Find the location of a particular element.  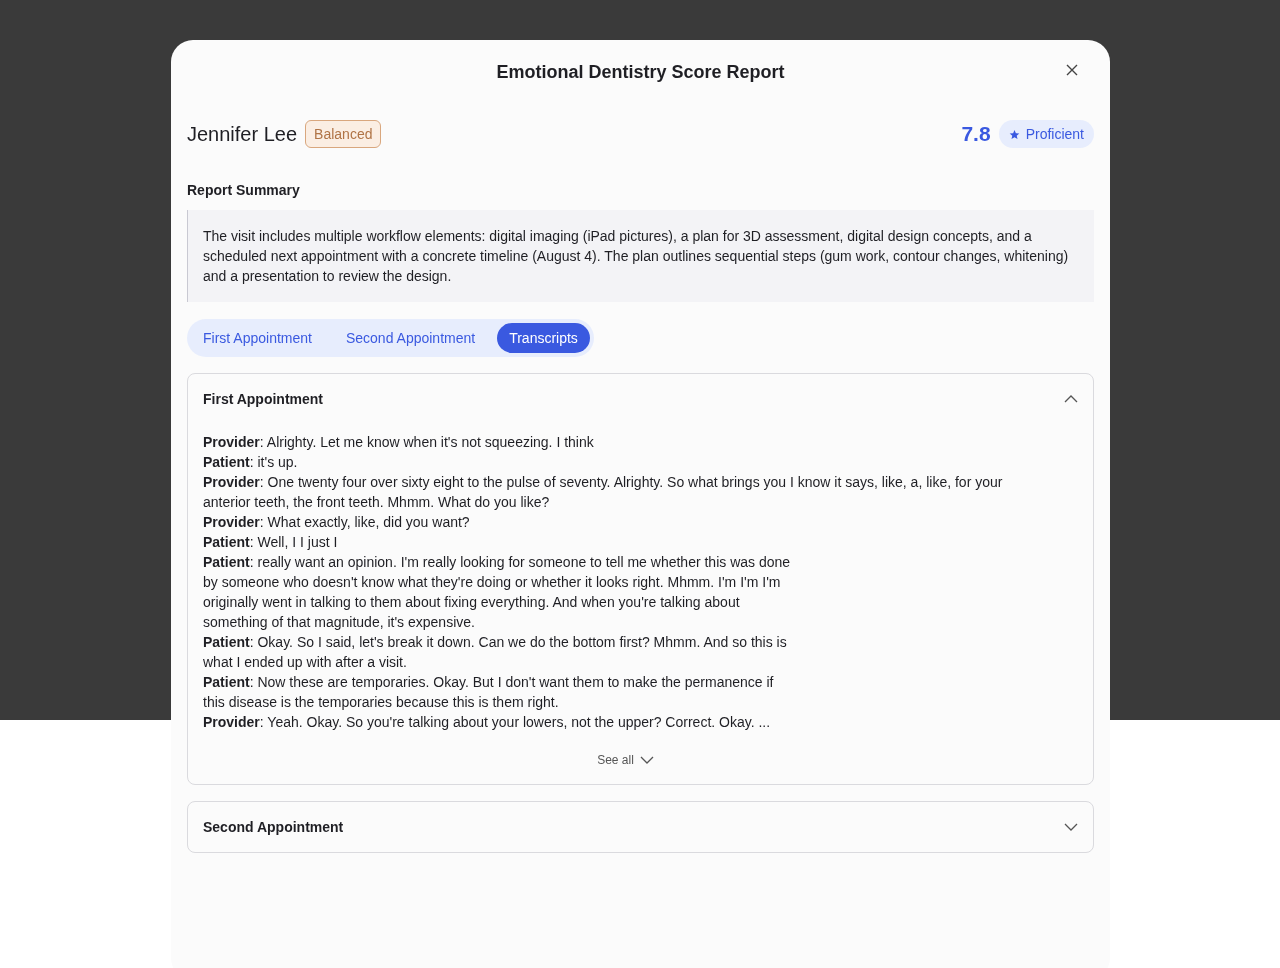

tab: First Appointment is located at coordinates (257, 338).